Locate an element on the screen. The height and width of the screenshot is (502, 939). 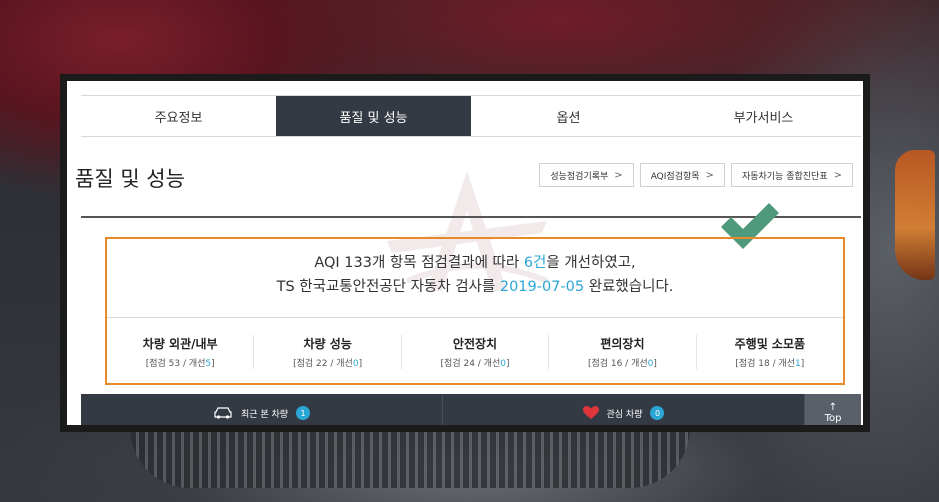
bottom-bar: 최근 본 차량 1 관심 차량 0 ↑ Top is located at coordinates (471, 409).